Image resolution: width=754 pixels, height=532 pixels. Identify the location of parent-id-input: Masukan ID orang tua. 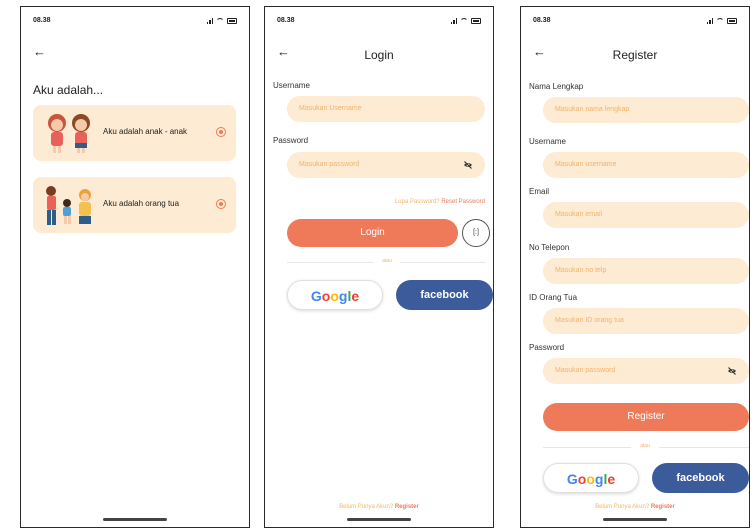
(646, 321).